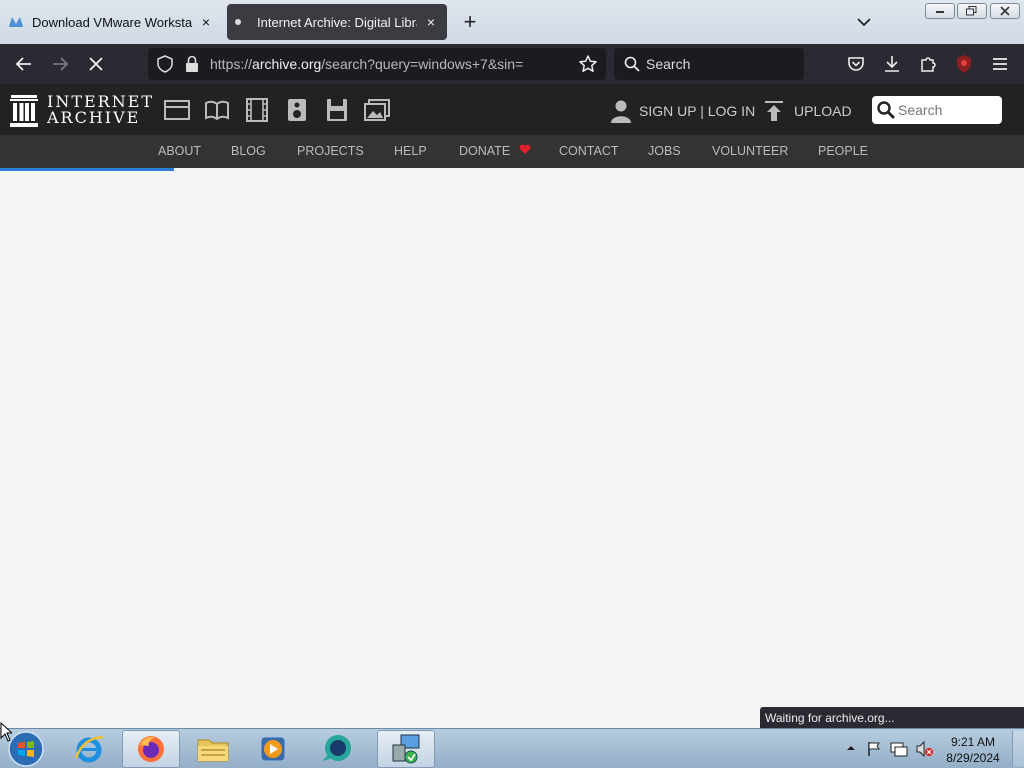 Image resolution: width=1024 pixels, height=768 pixels. I want to click on nav-donate-label: DONATE, so click(485, 151).